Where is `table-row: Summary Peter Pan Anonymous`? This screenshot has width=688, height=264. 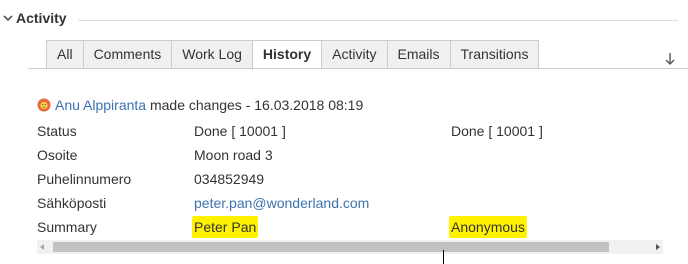
table-row: Summary Peter Pan Anonymous is located at coordinates (347, 228).